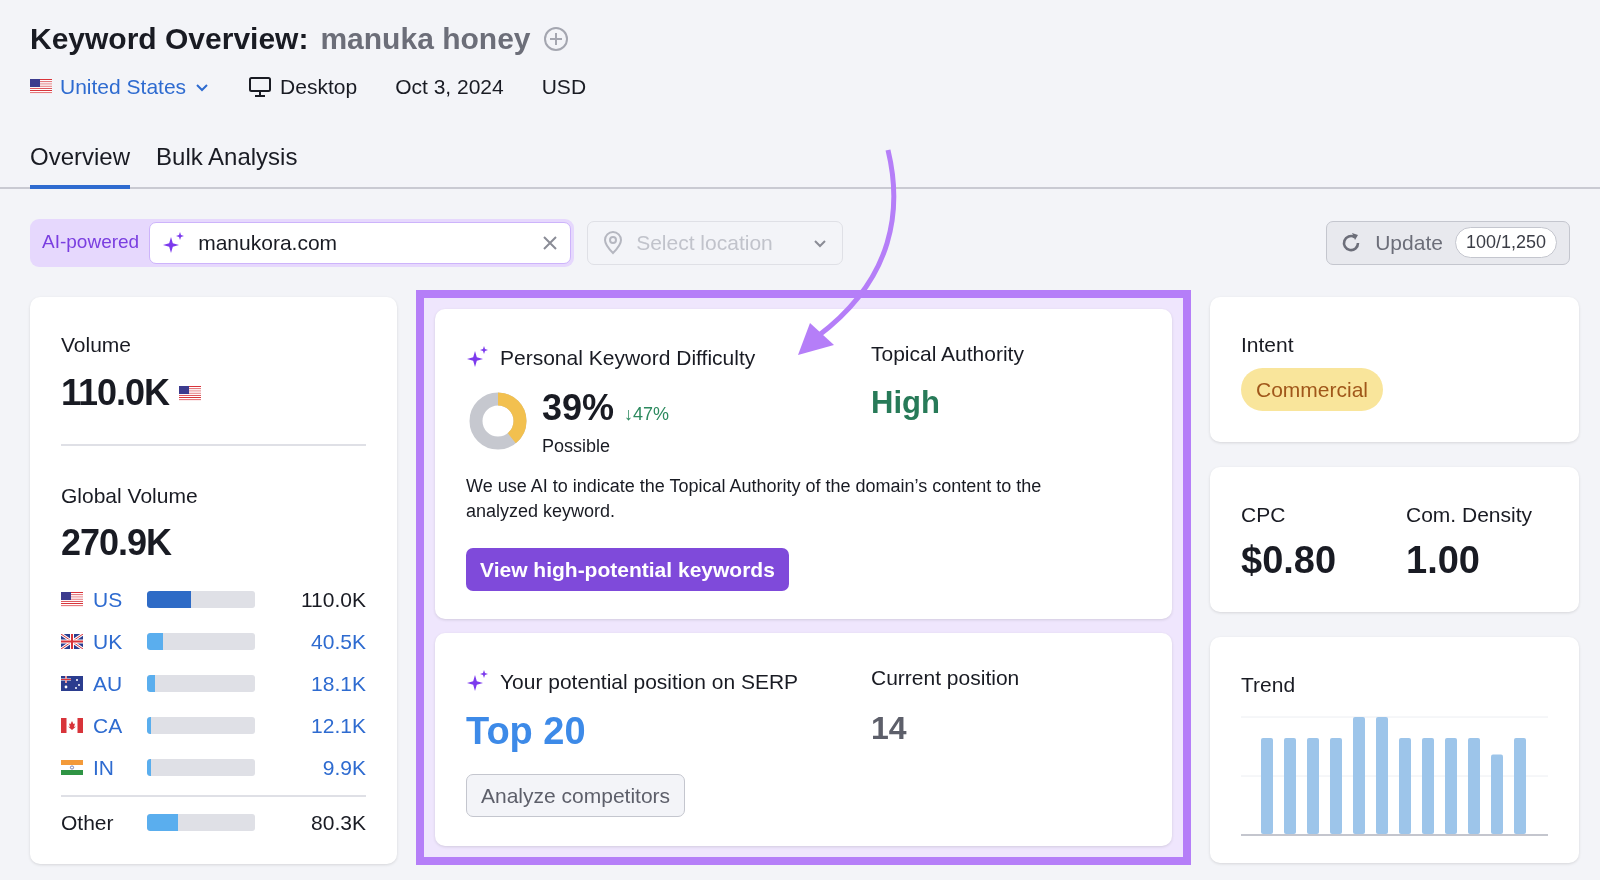  Describe the element at coordinates (577, 446) in the screenshot. I see `difficulty-rating: Possible` at that location.